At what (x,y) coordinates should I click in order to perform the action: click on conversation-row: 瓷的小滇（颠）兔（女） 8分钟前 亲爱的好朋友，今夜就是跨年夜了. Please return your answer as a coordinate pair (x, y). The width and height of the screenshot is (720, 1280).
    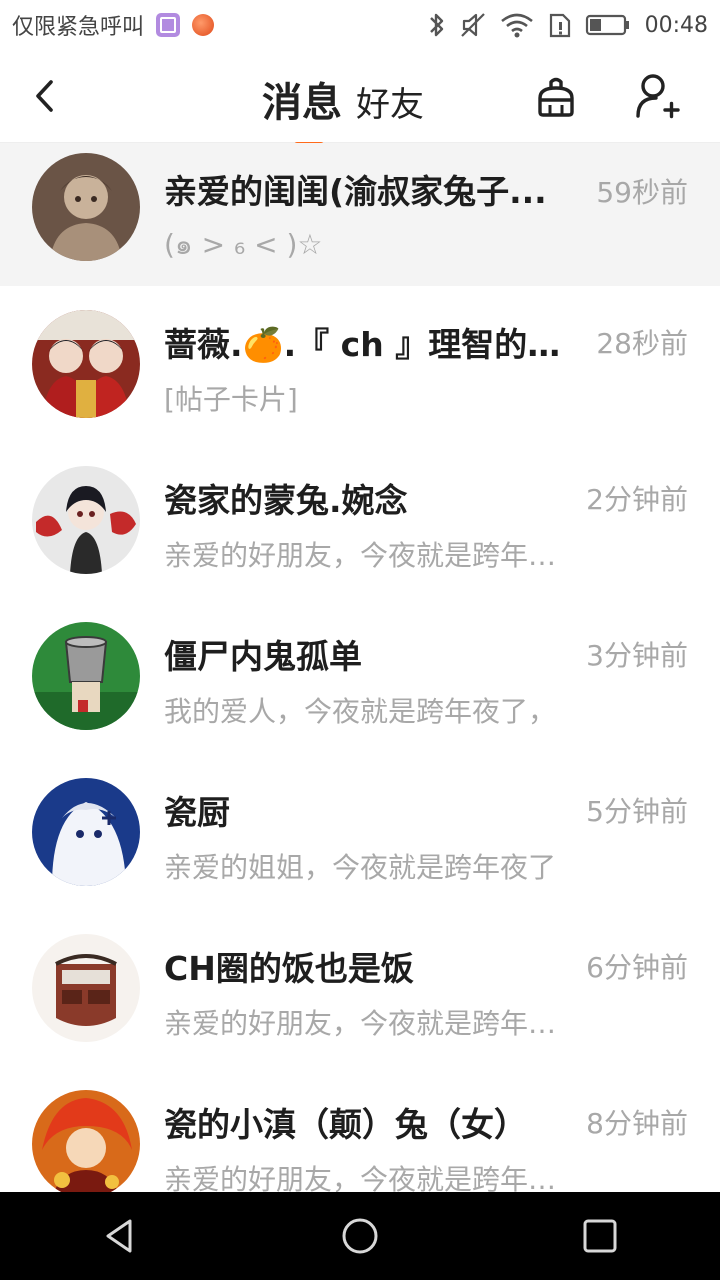
    Looking at the image, I should click on (360, 1129).